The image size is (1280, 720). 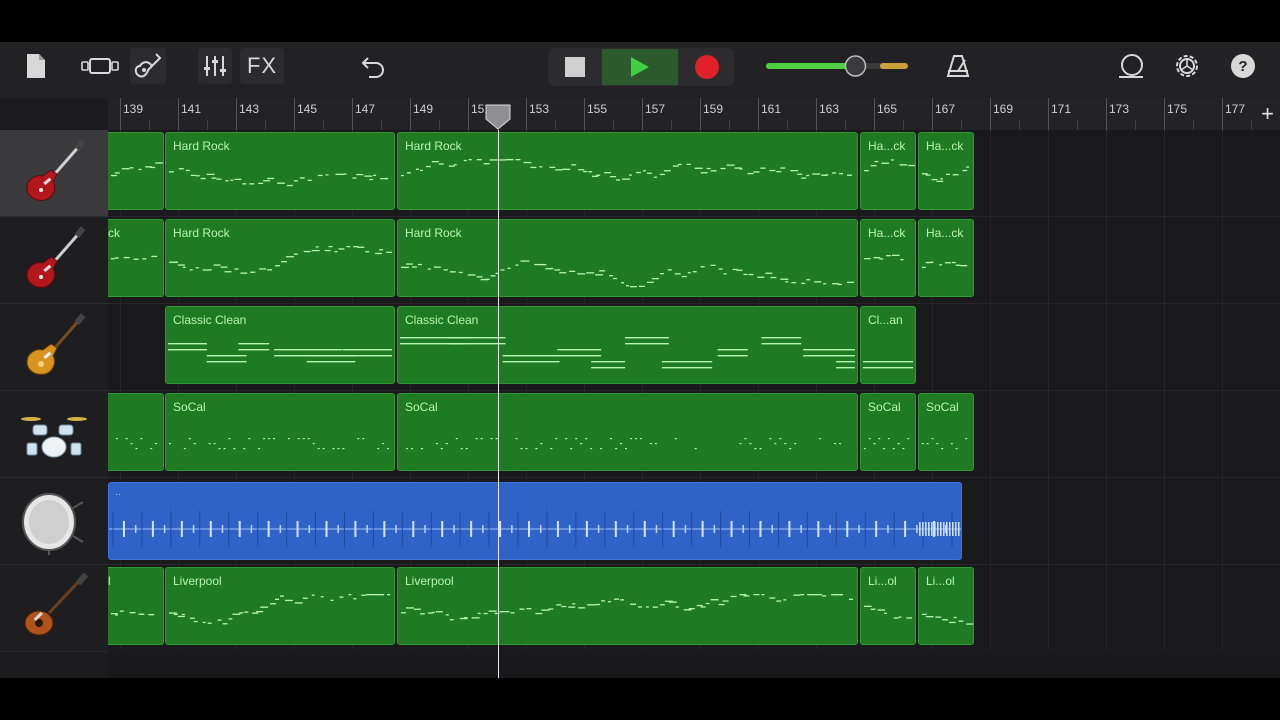 What do you see at coordinates (307, 109) in the screenshot?
I see `bar-number: 145` at bounding box center [307, 109].